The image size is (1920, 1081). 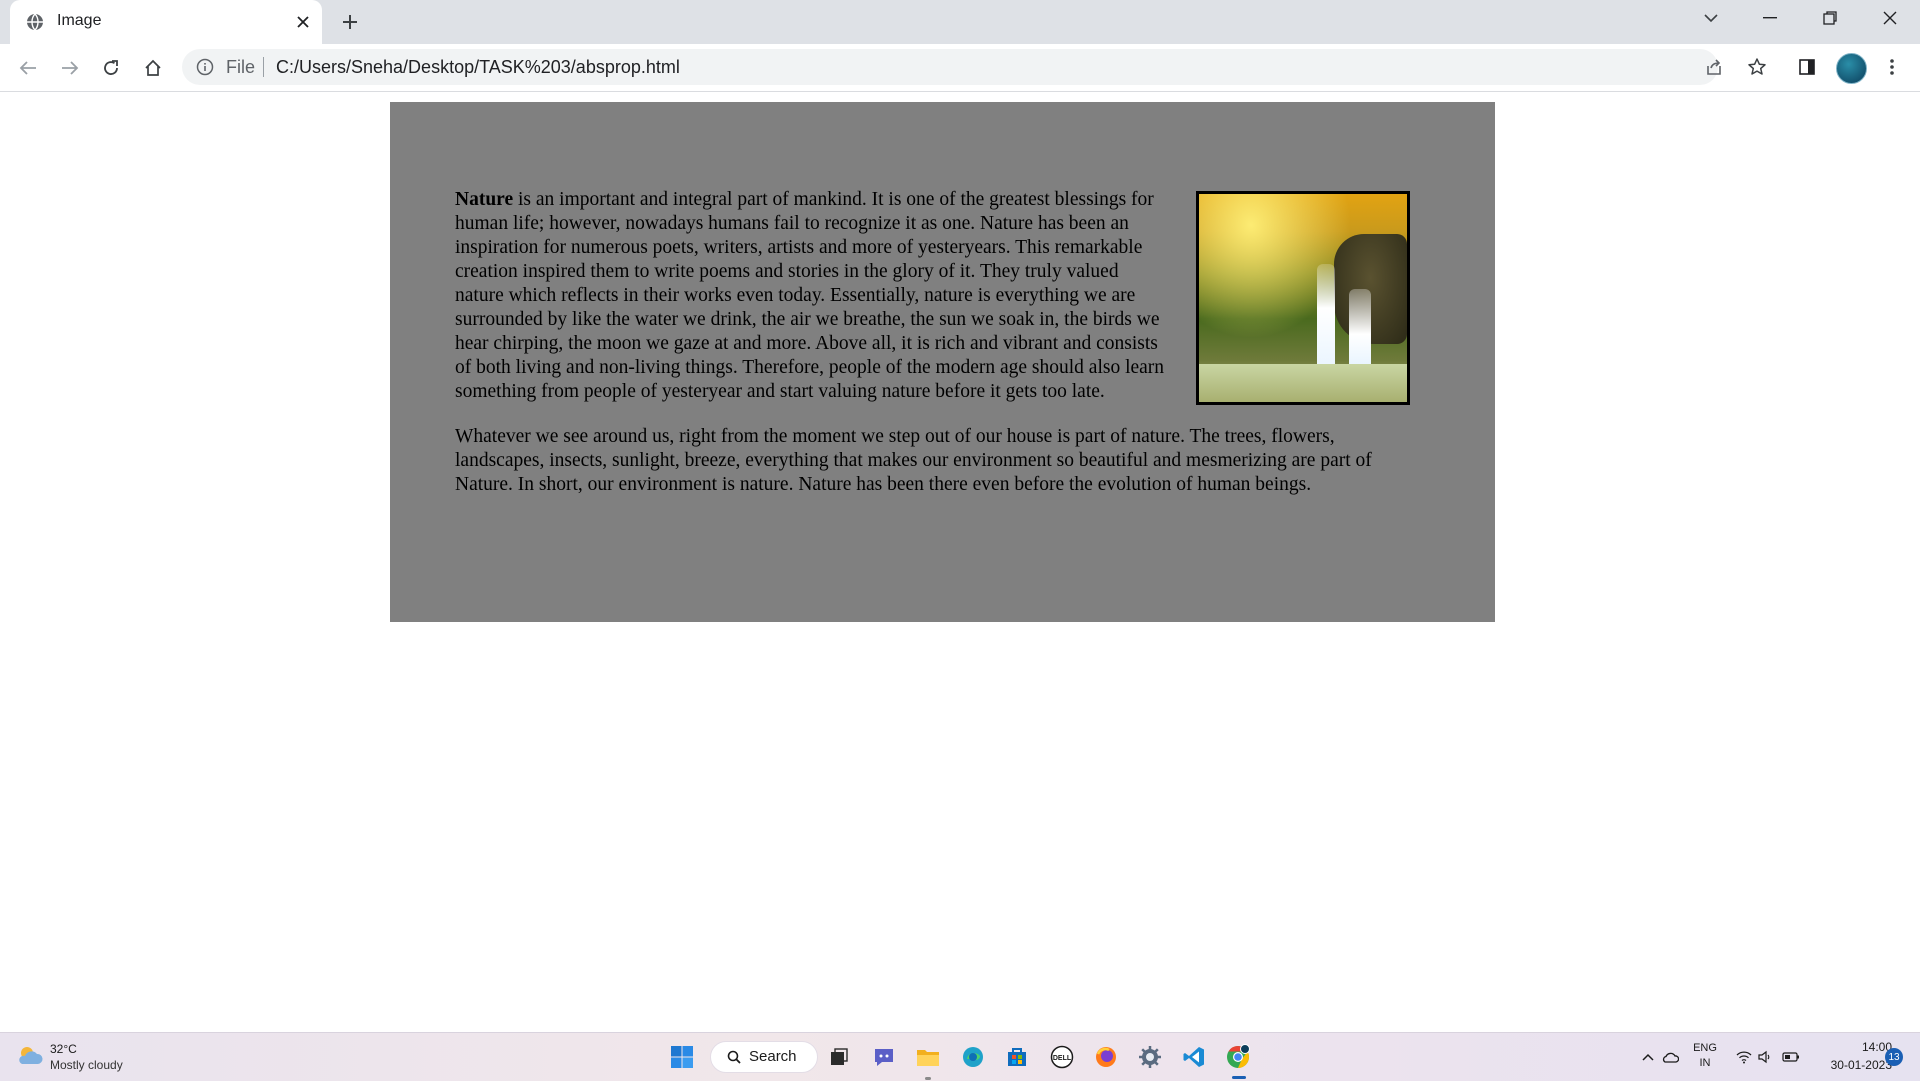 What do you see at coordinates (1238, 1057) in the screenshot?
I see `chrome-icon` at bounding box center [1238, 1057].